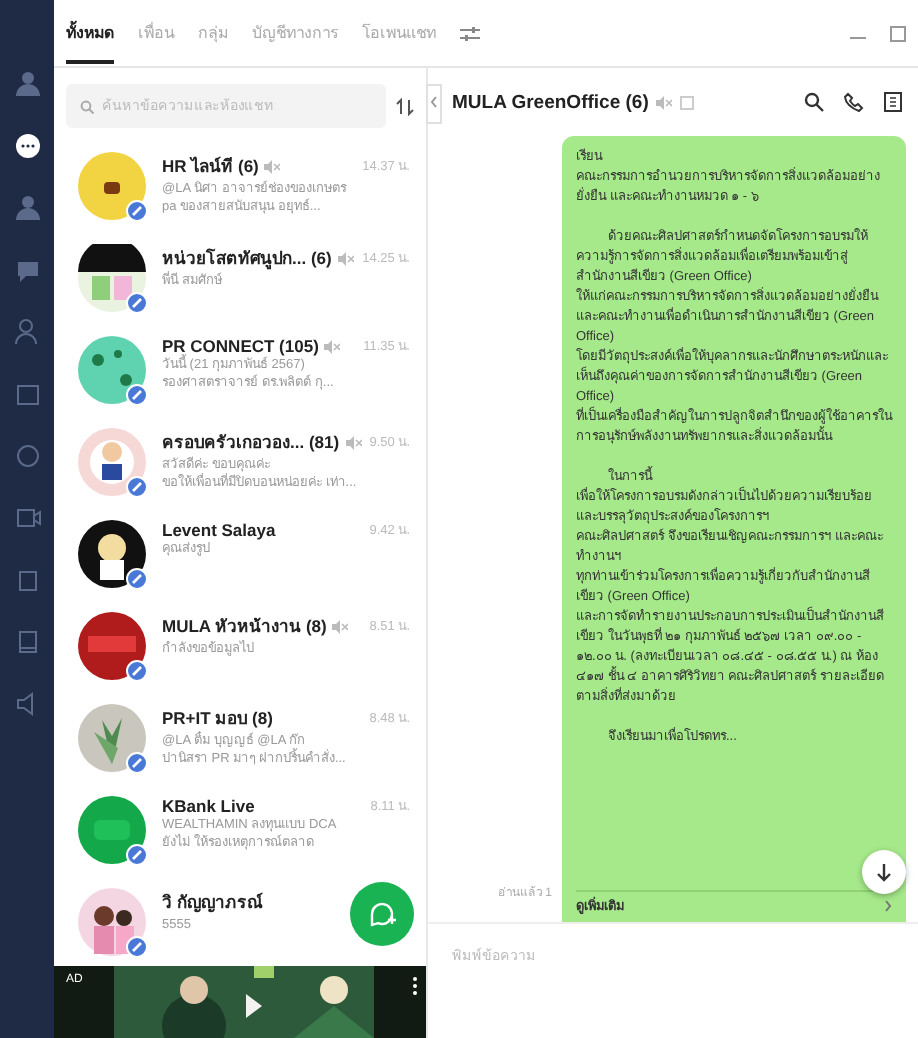 Image resolution: width=918 pixels, height=1038 pixels. I want to click on arrow-down-icon, so click(884, 872).